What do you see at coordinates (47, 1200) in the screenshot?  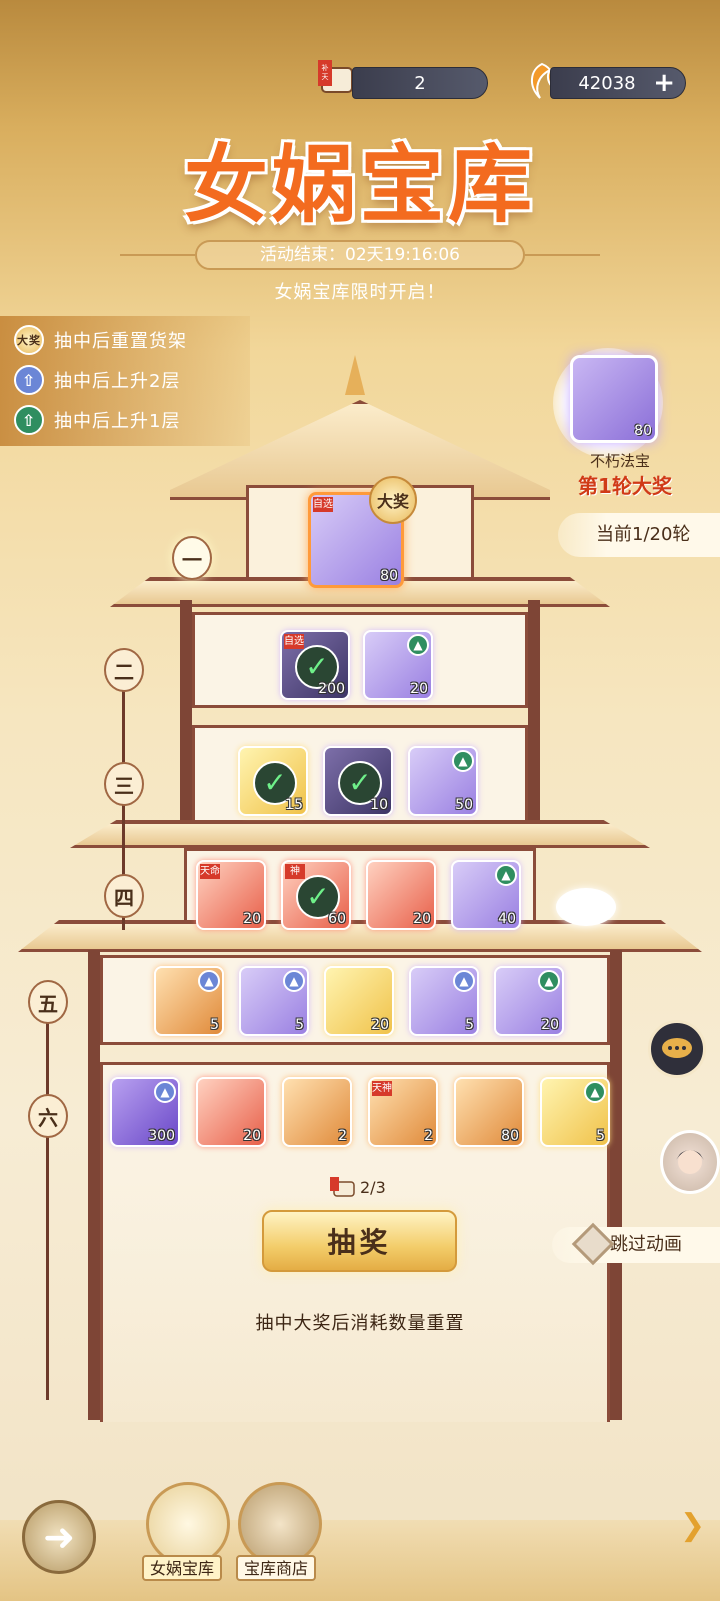 I see `level-rope` at bounding box center [47, 1200].